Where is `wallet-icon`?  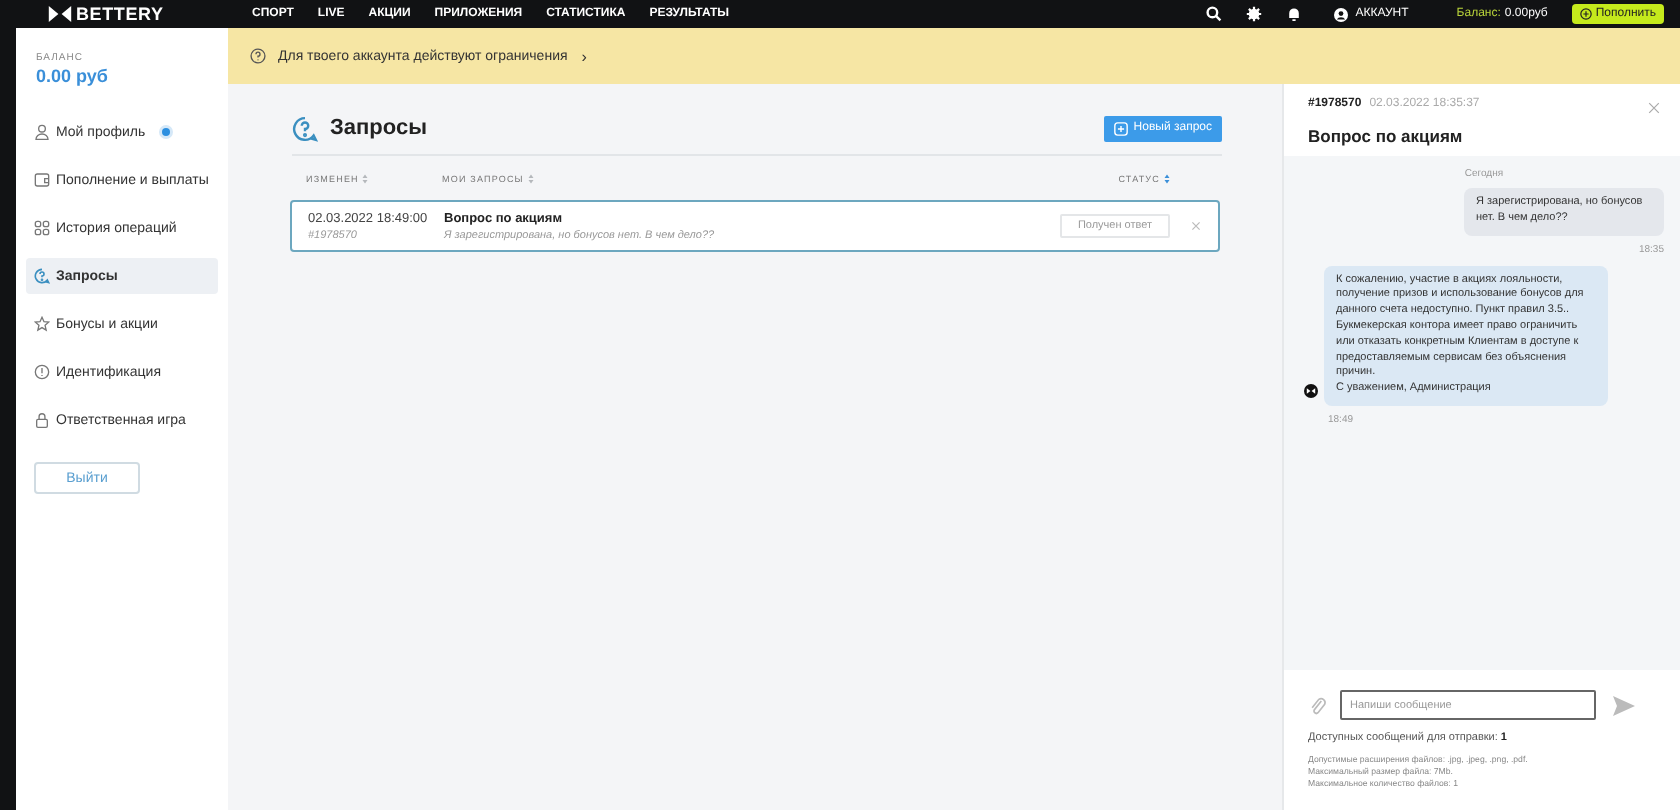
wallet-icon is located at coordinates (42, 180).